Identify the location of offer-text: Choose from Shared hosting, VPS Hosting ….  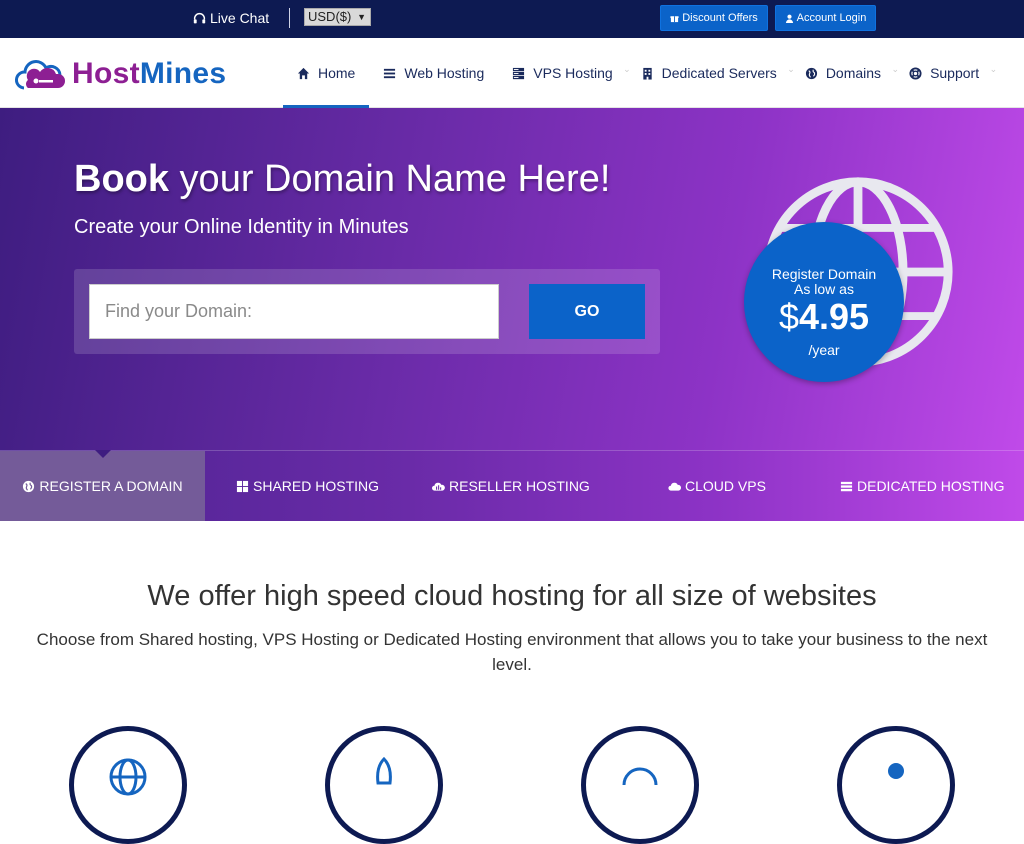
(512, 652).